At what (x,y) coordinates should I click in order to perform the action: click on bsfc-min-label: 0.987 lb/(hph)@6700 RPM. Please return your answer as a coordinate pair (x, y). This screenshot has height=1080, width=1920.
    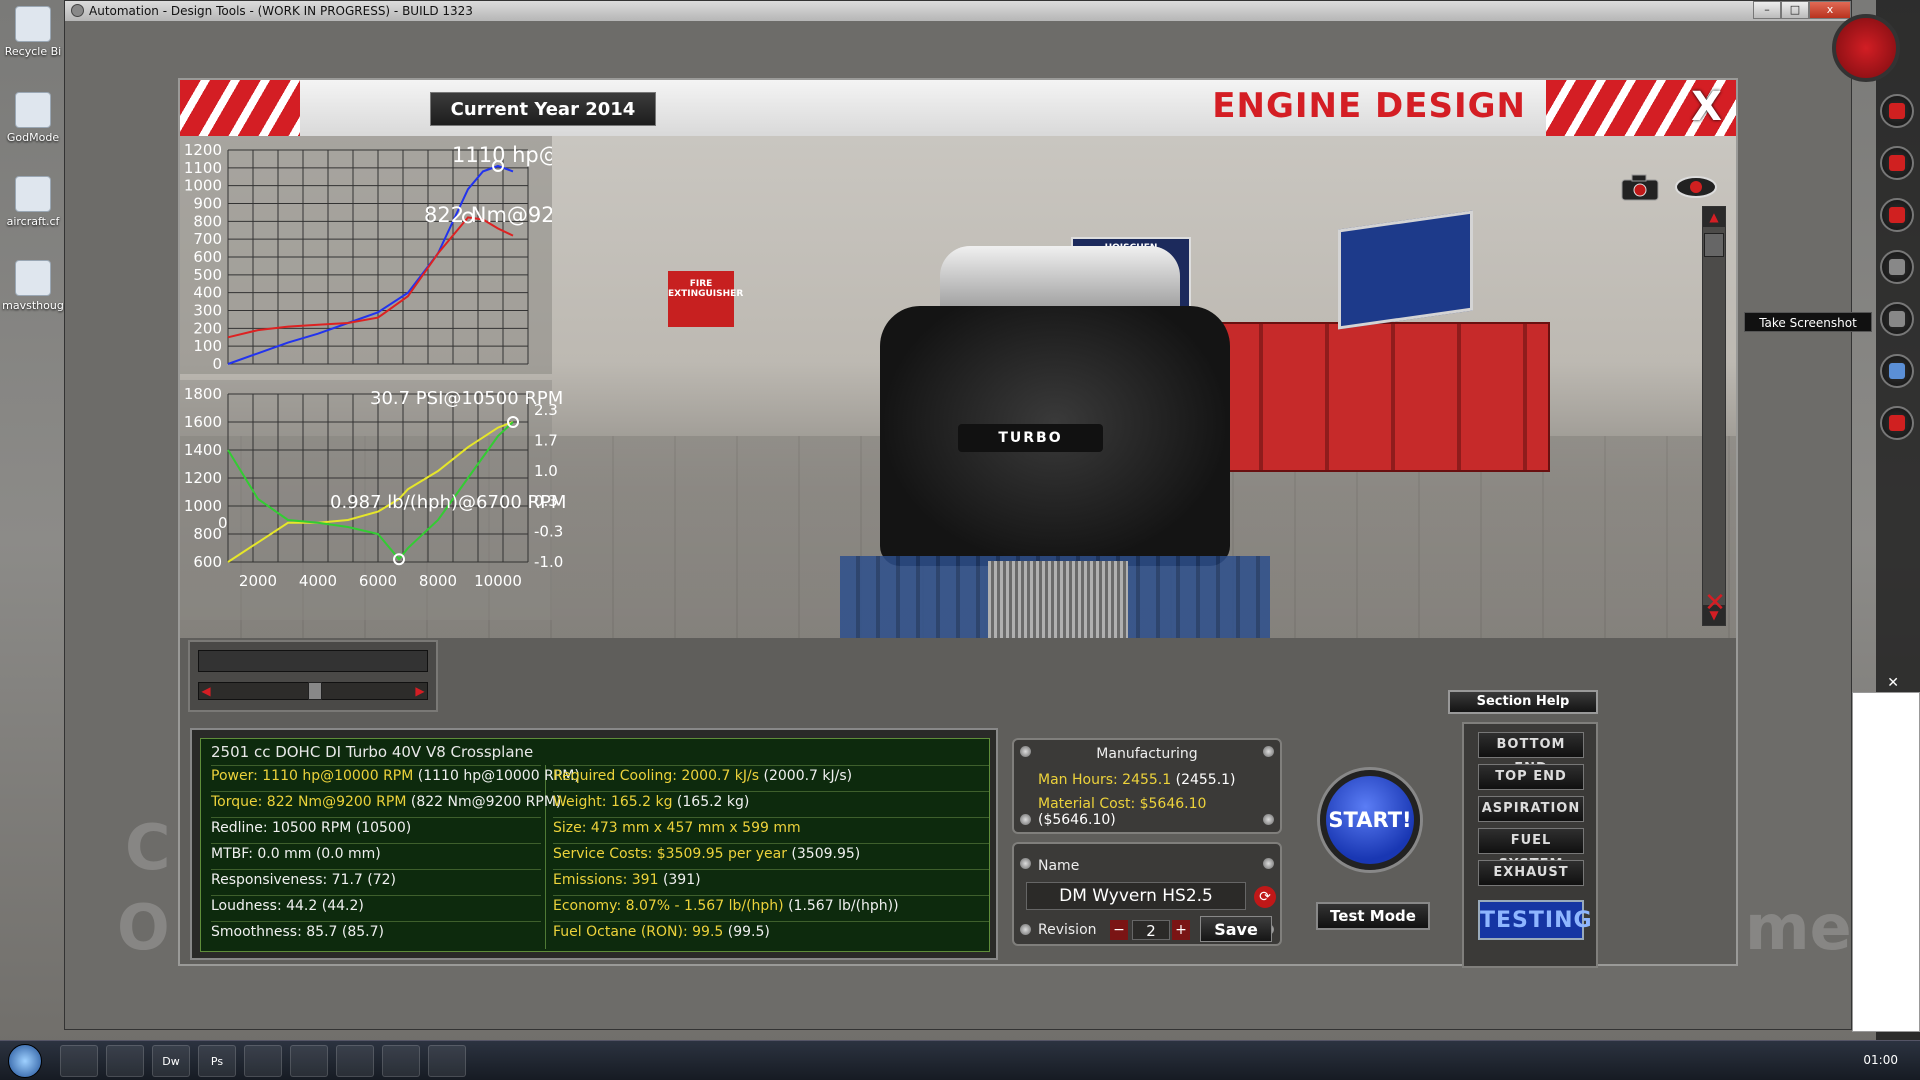
    Looking at the image, I should click on (448, 502).